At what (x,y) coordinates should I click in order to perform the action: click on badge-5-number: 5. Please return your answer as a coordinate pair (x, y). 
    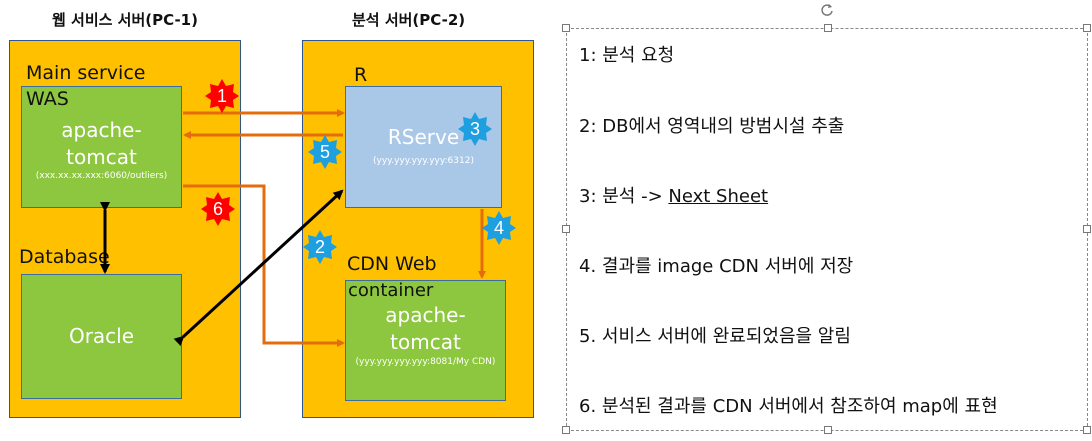
    Looking at the image, I should click on (324, 152).